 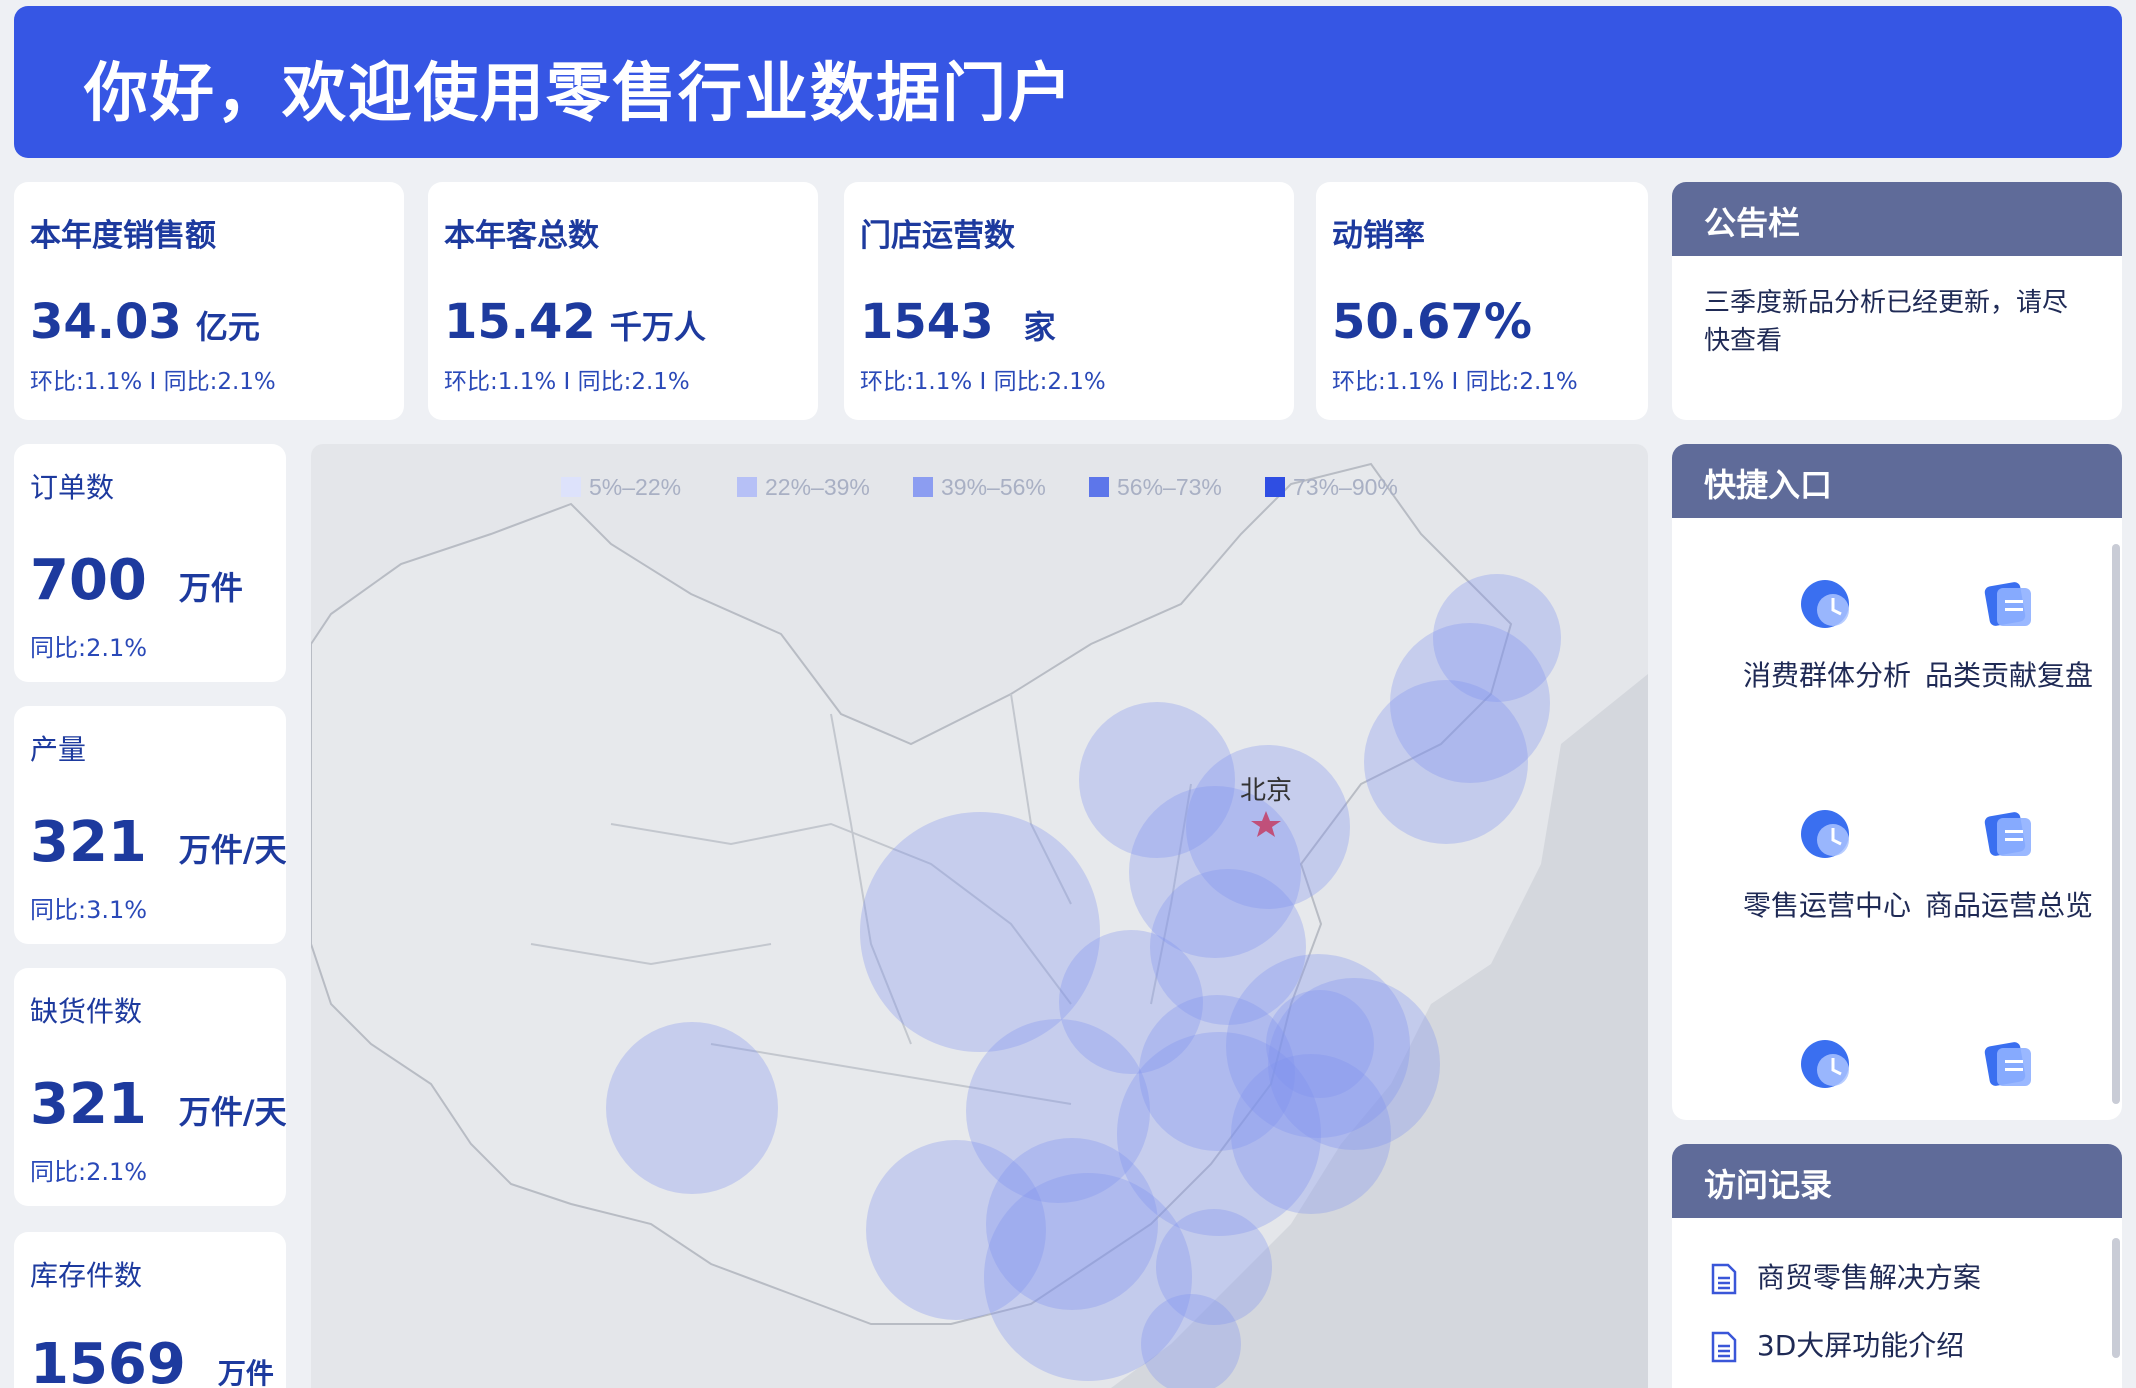 I want to click on map-legend: 5%–22% 22%–39% 39%–56% 56%–73% 73%–90%, so click(x=979, y=487).